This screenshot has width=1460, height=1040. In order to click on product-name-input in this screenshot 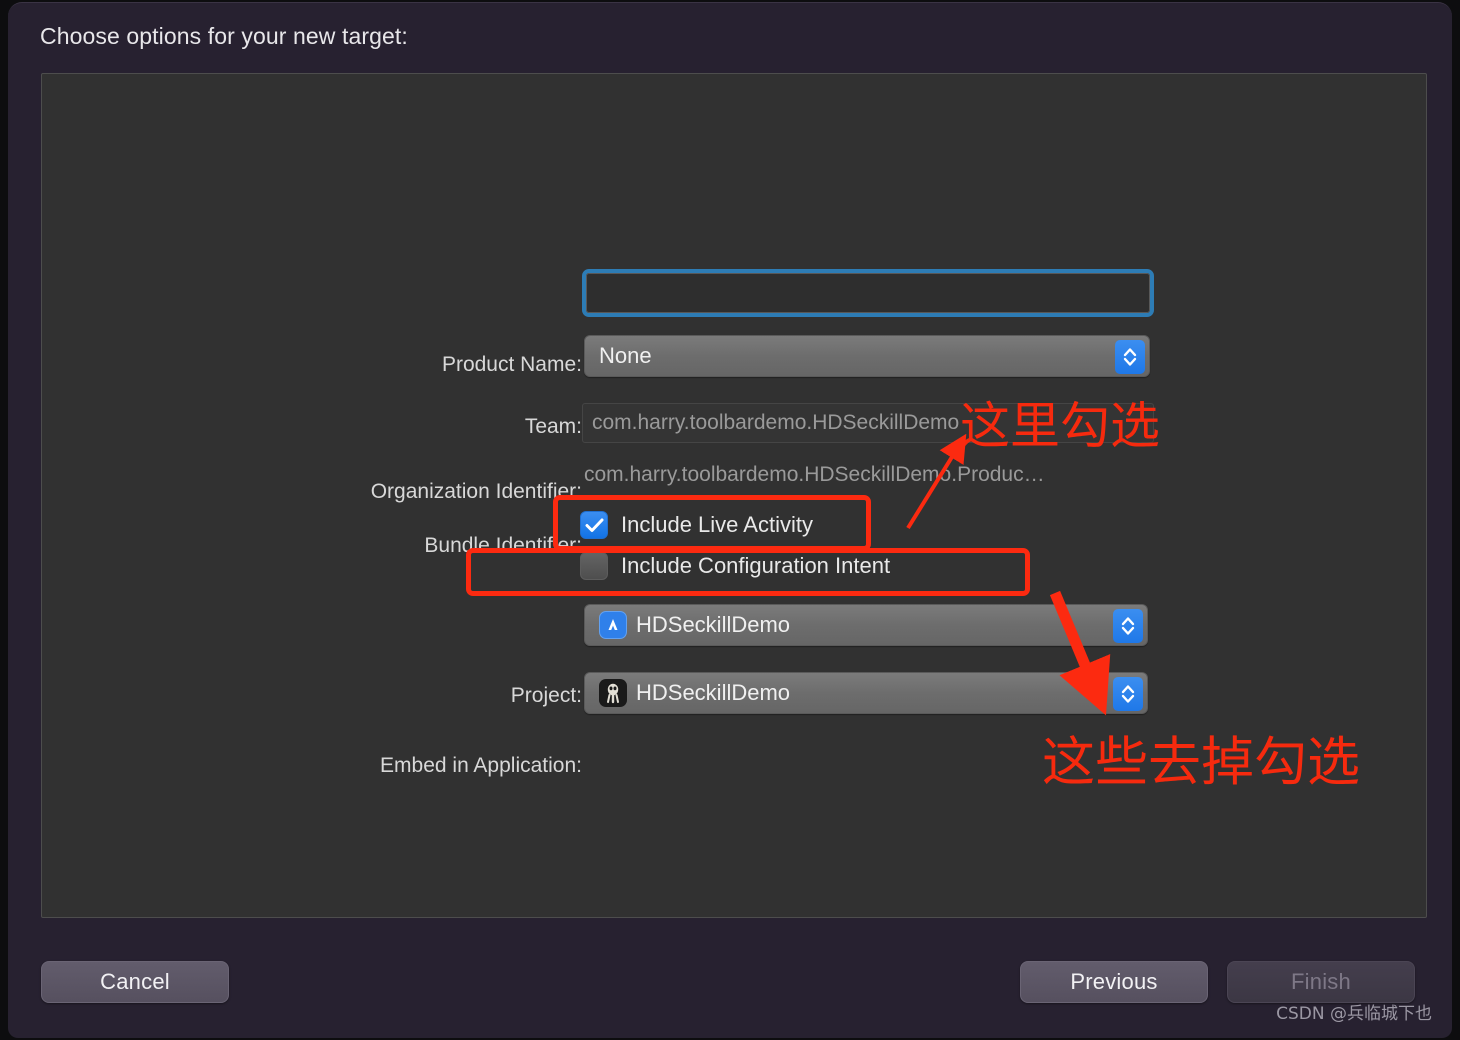, I will do `click(868, 293)`.